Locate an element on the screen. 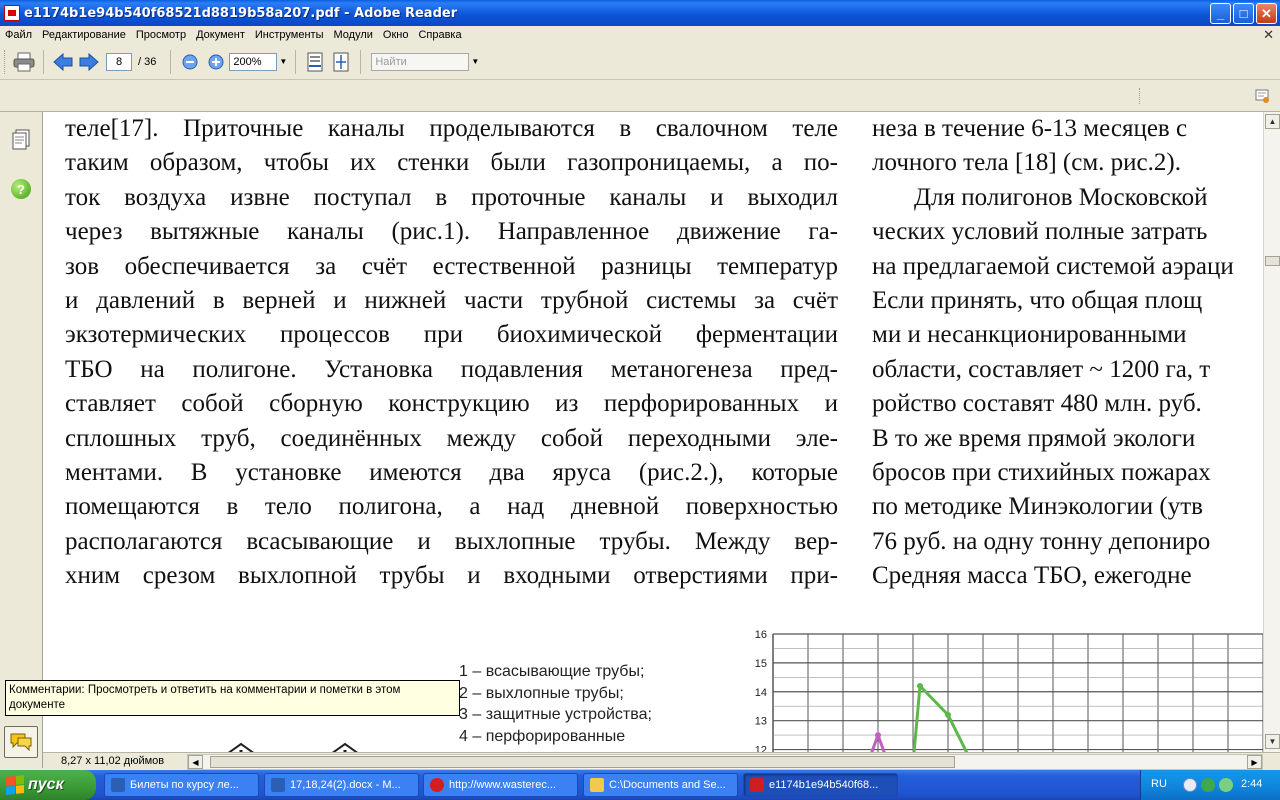 The width and height of the screenshot is (1280, 800). zoom-out-icon is located at coordinates (190, 61).